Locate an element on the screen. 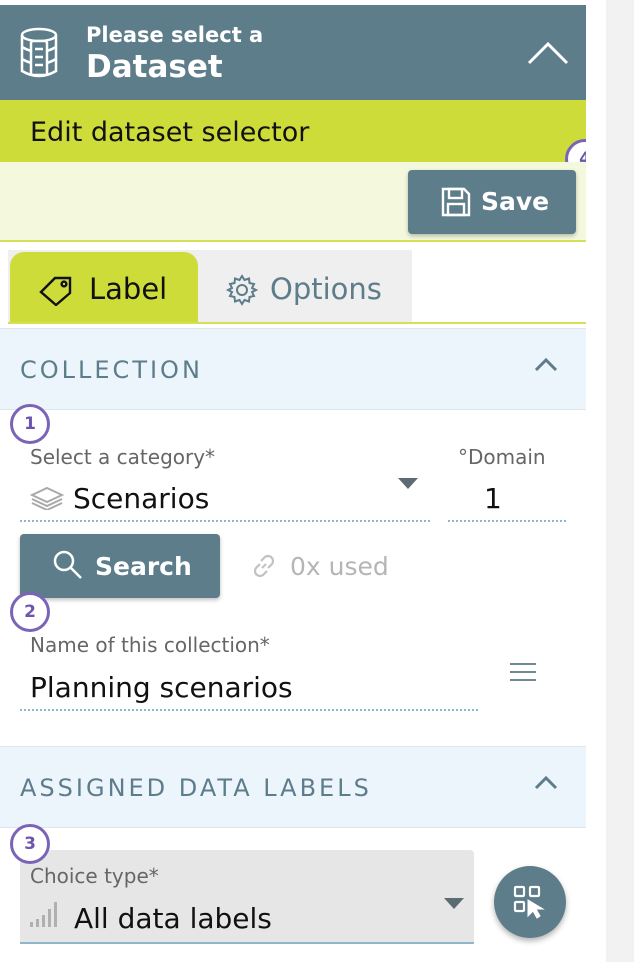 The image size is (634, 962). tab-bar: Label Options is located at coordinates (293, 283).